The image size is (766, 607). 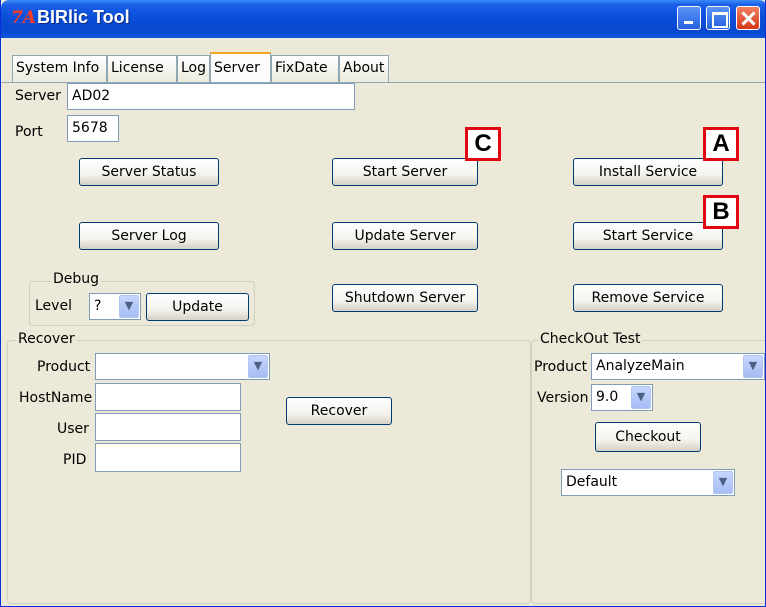 I want to click on recover-group-title: Recover, so click(x=46, y=339).